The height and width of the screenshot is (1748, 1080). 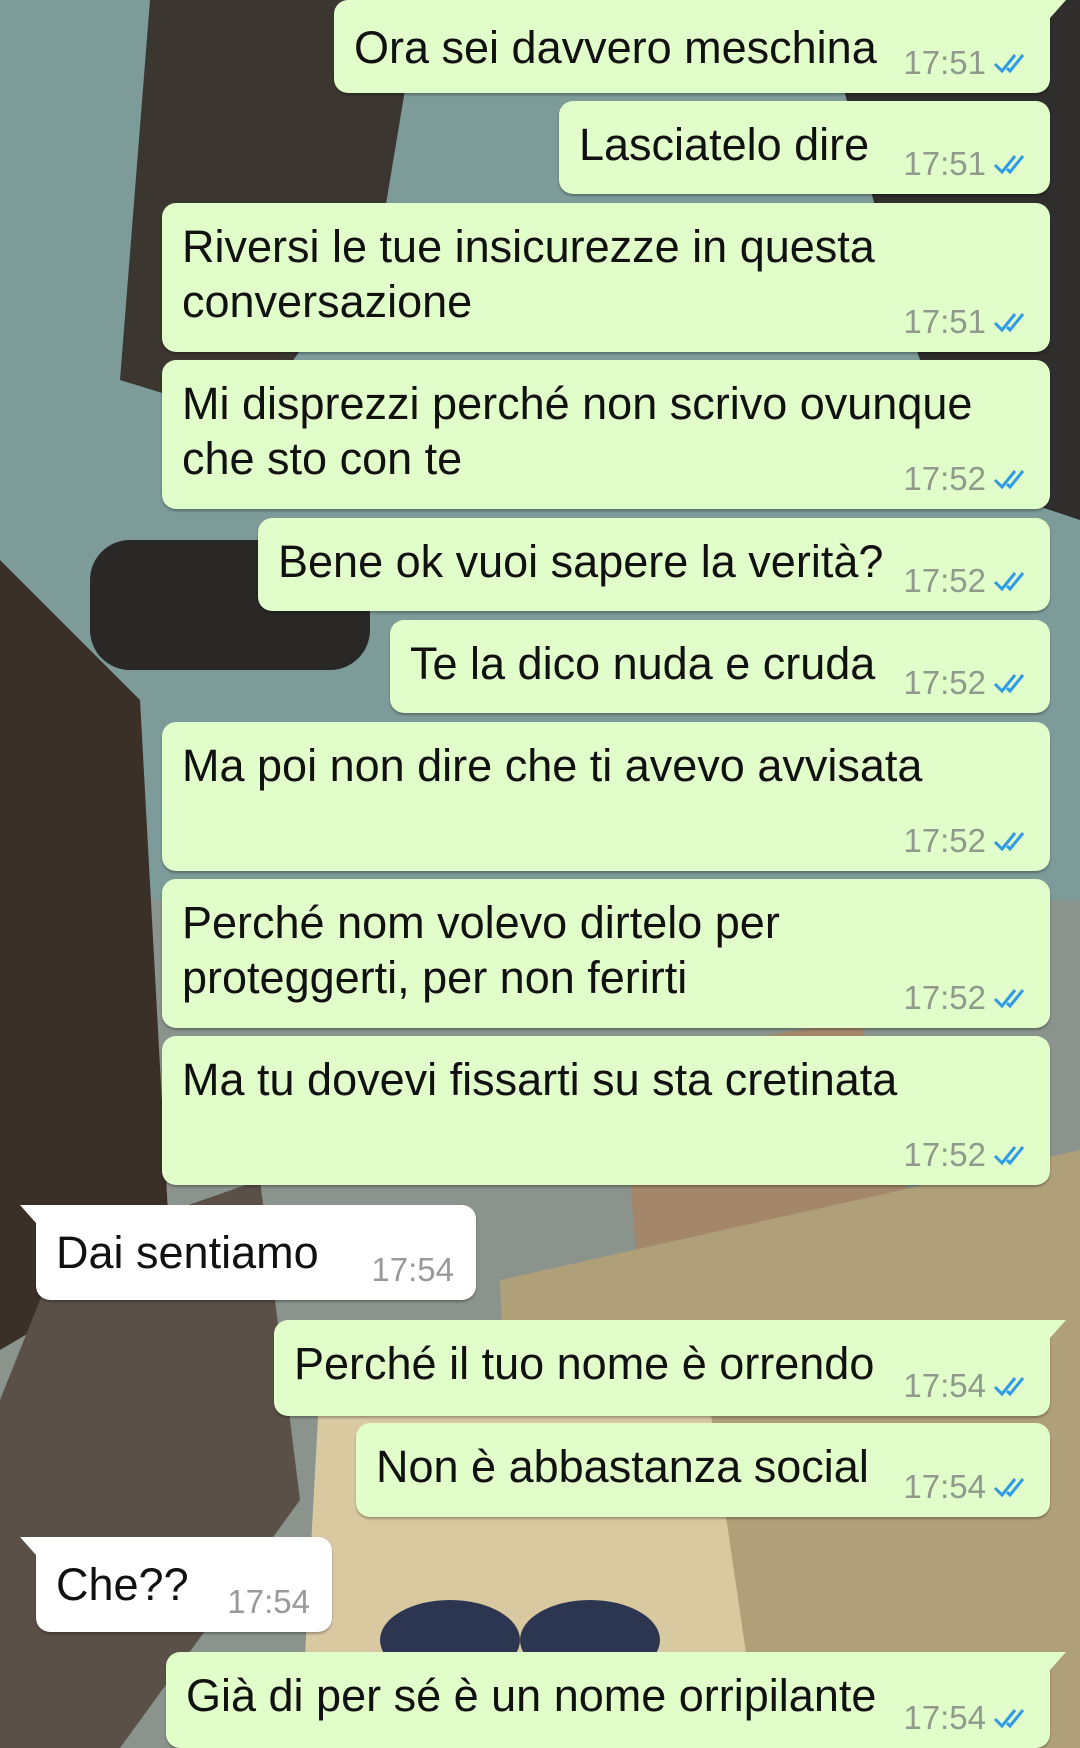 I want to click on message-text: Non è abbastanza social, so click(x=622, y=1466).